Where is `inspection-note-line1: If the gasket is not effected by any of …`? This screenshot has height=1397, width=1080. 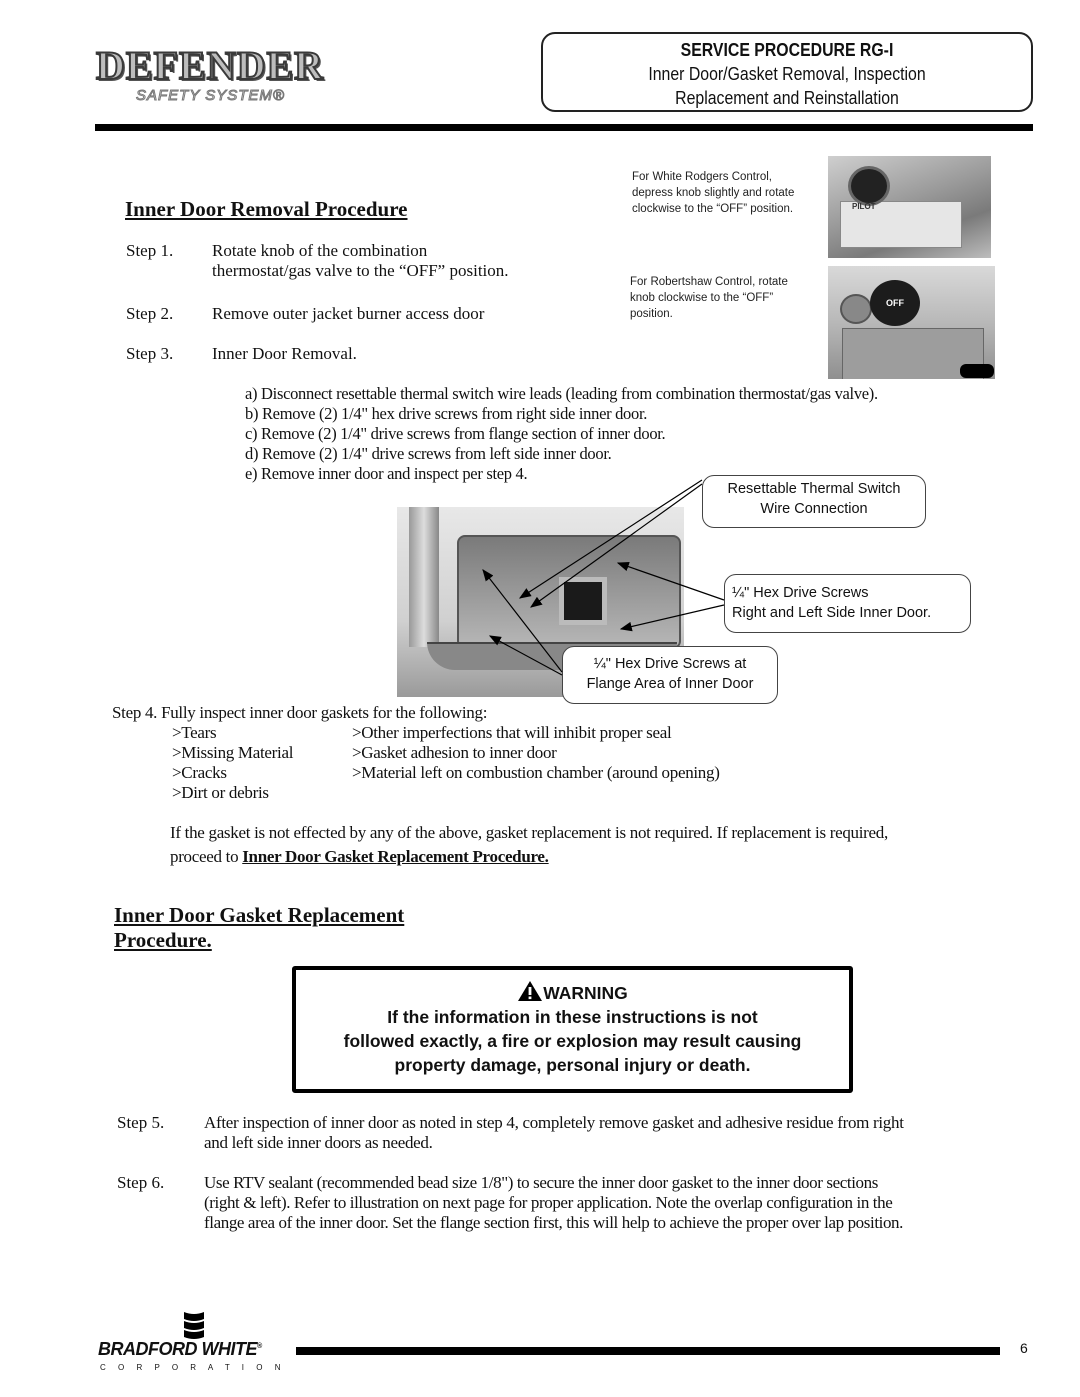 inspection-note-line1: If the gasket is not effected by any of … is located at coordinates (529, 832).